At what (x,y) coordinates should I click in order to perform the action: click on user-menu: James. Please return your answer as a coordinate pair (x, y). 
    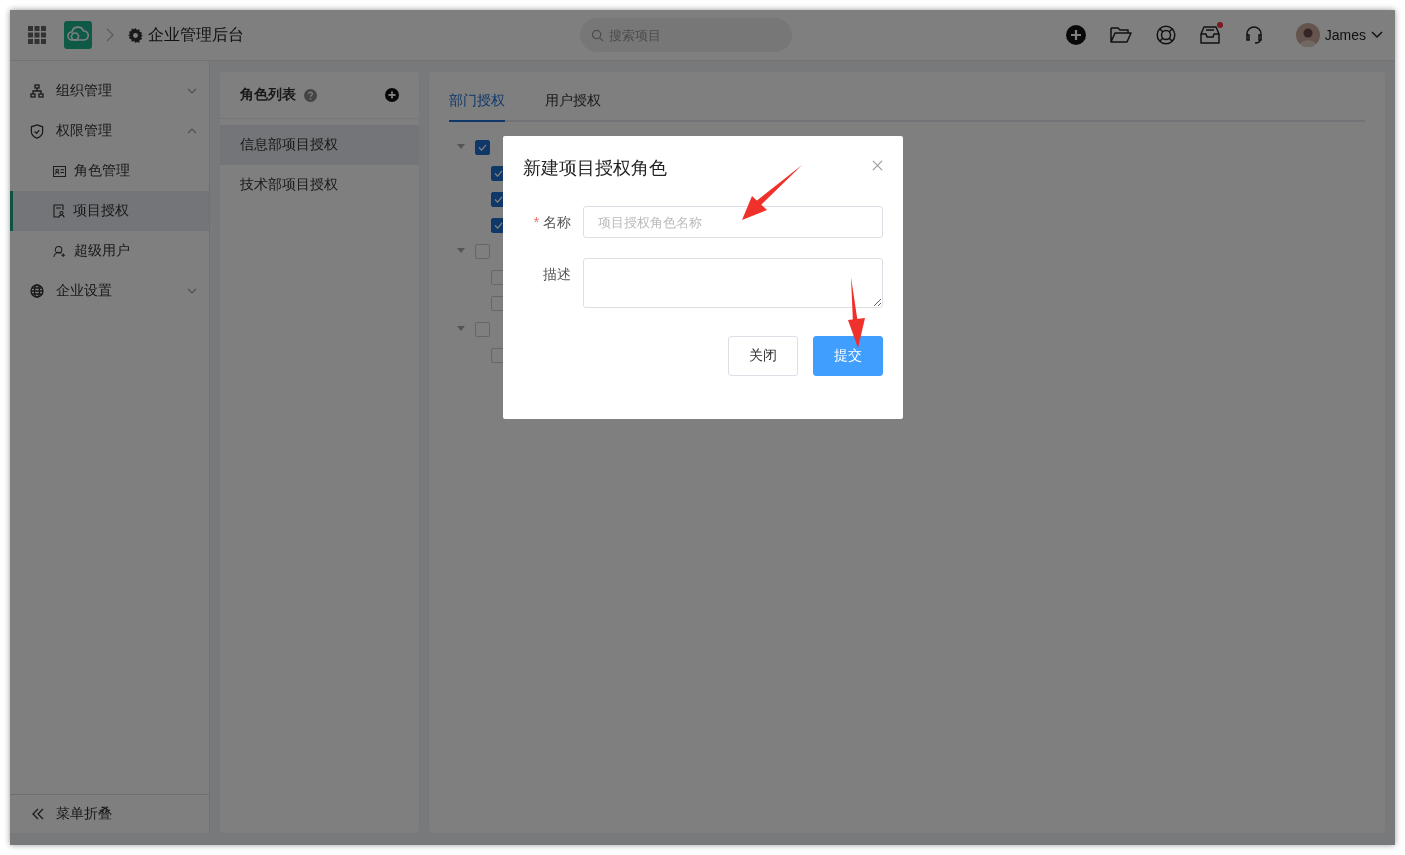
    Looking at the image, I should click on (1339, 35).